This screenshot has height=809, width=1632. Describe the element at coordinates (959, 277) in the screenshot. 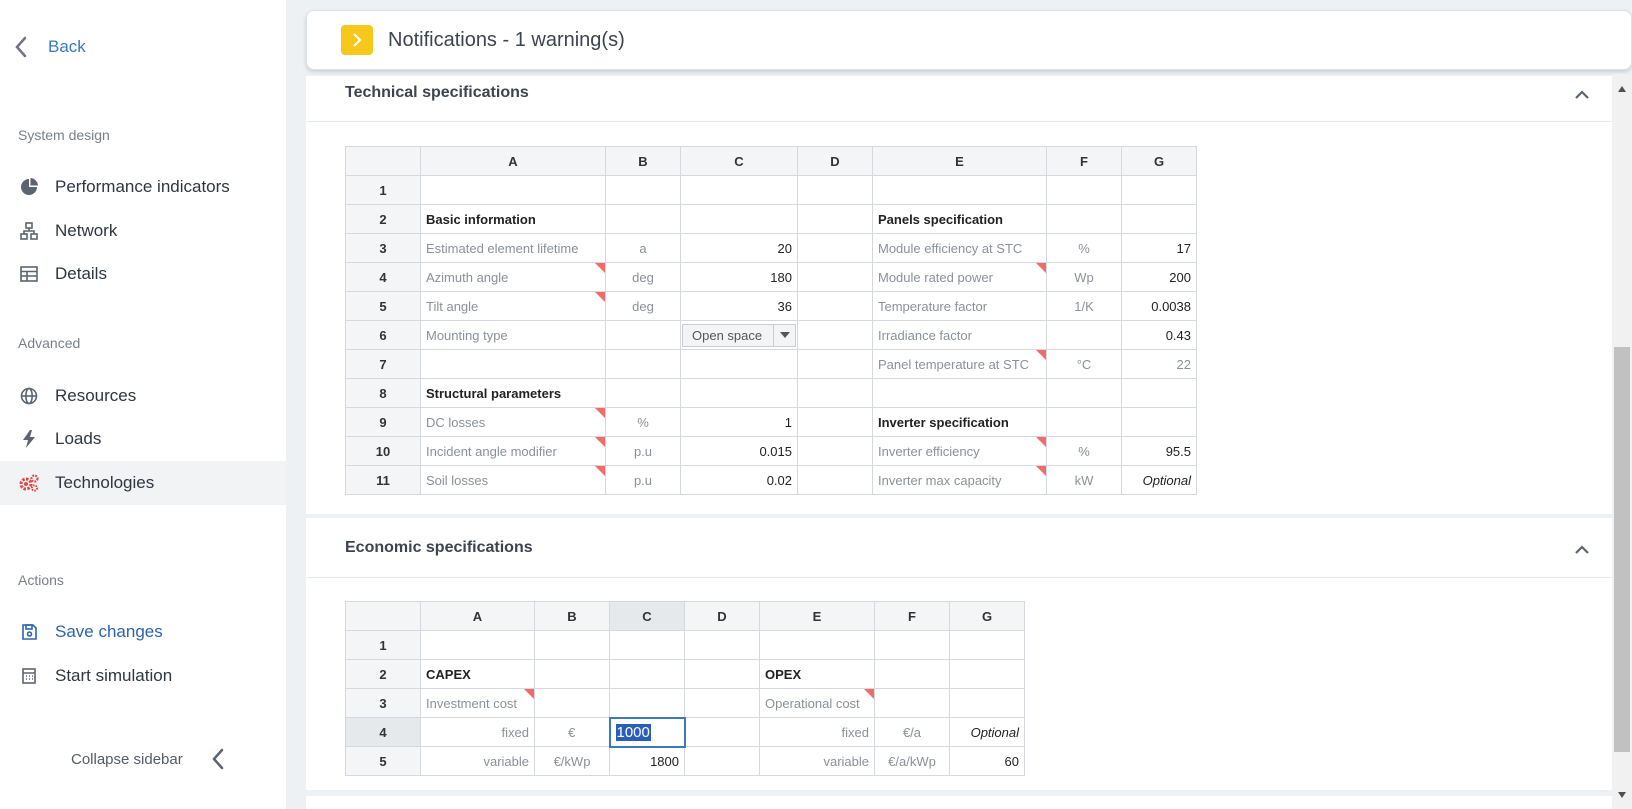

I see `label-cell: Module rated power` at that location.